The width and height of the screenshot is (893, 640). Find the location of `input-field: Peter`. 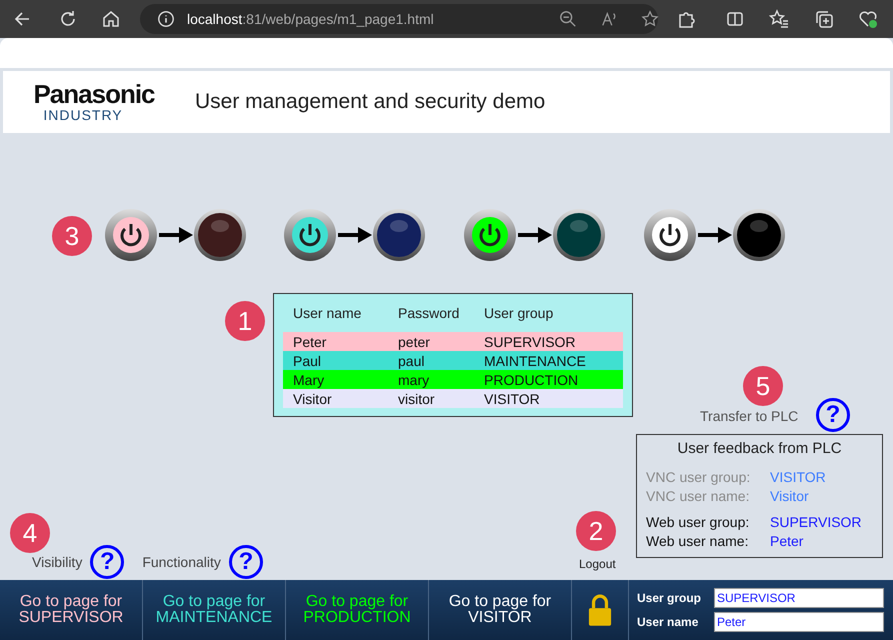

input-field: Peter is located at coordinates (799, 622).